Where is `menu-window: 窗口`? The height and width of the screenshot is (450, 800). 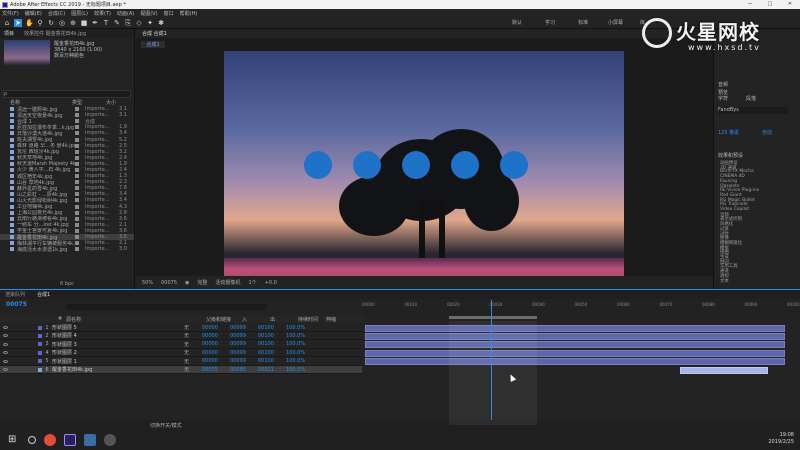 menu-window: 窗口 is located at coordinates (169, 13).